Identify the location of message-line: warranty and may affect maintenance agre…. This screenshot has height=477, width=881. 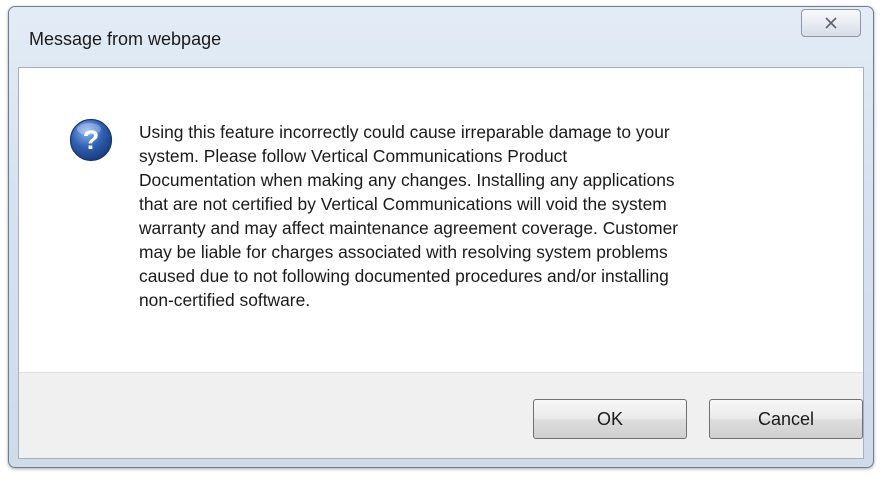
(409, 228).